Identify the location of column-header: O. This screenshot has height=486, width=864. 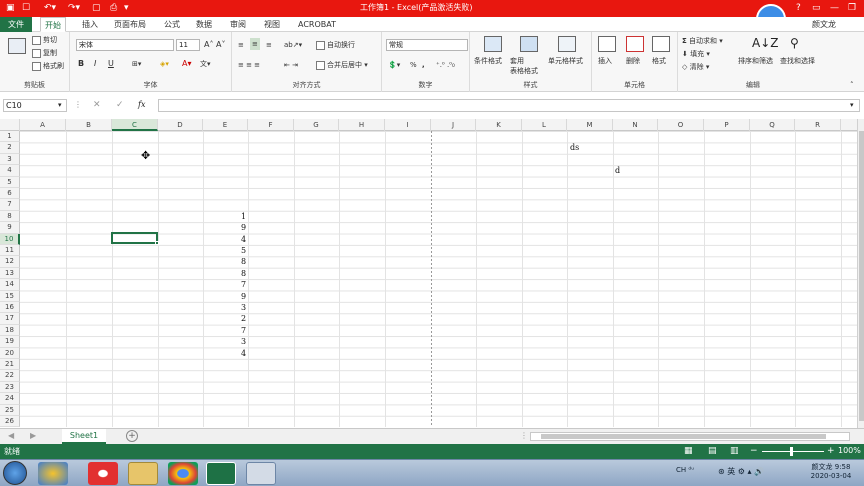
(681, 125).